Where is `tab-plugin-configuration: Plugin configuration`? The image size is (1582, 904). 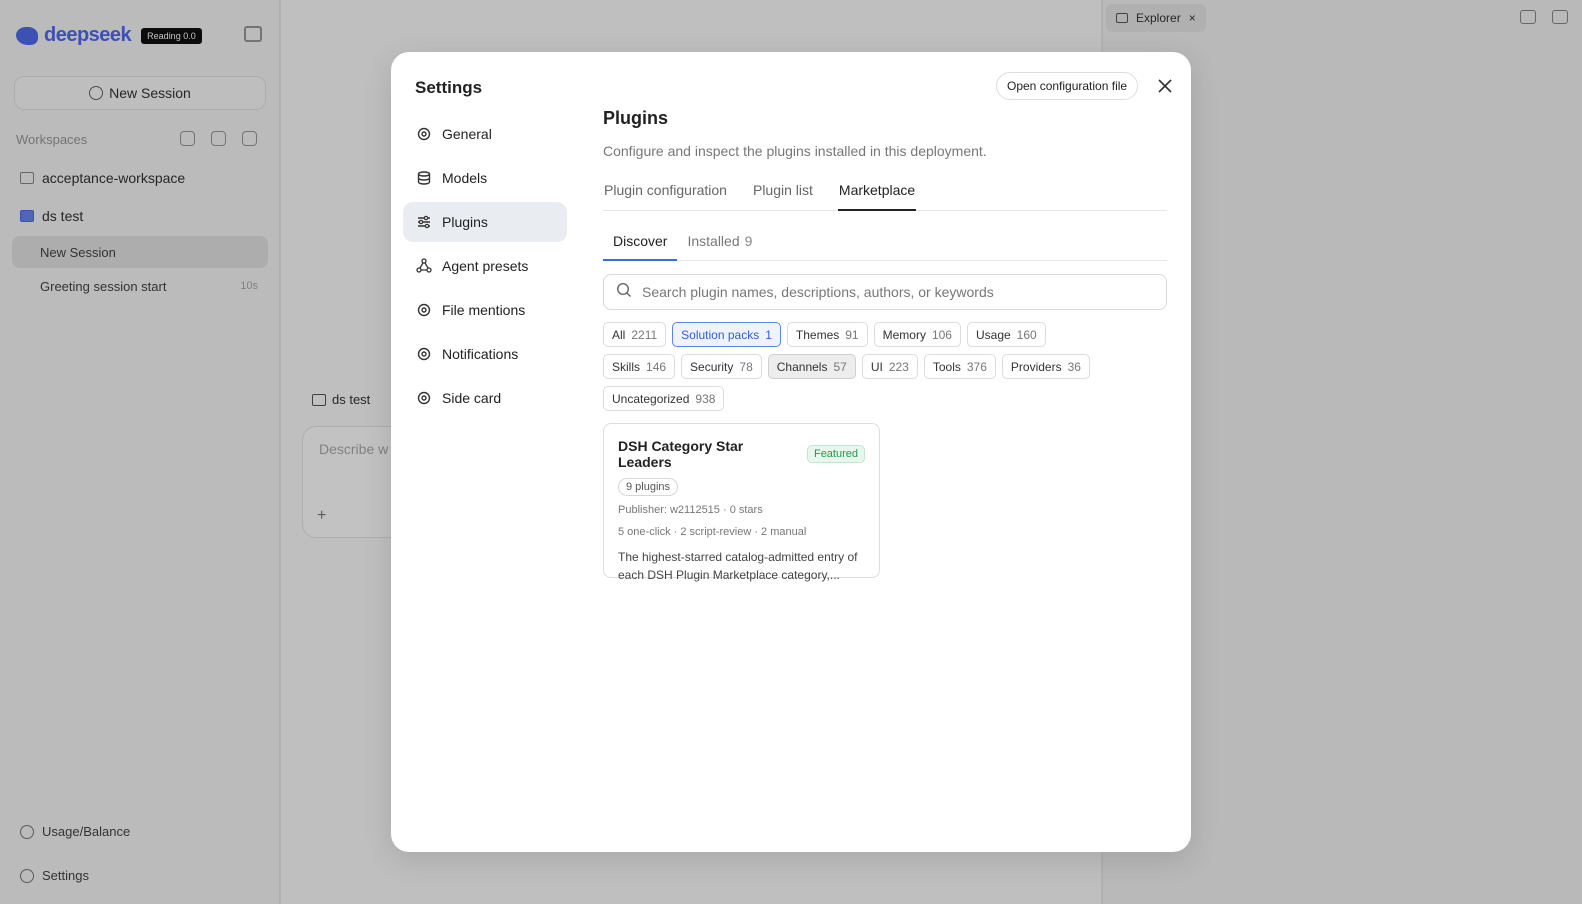
tab-plugin-configuration: Plugin configuration is located at coordinates (665, 195).